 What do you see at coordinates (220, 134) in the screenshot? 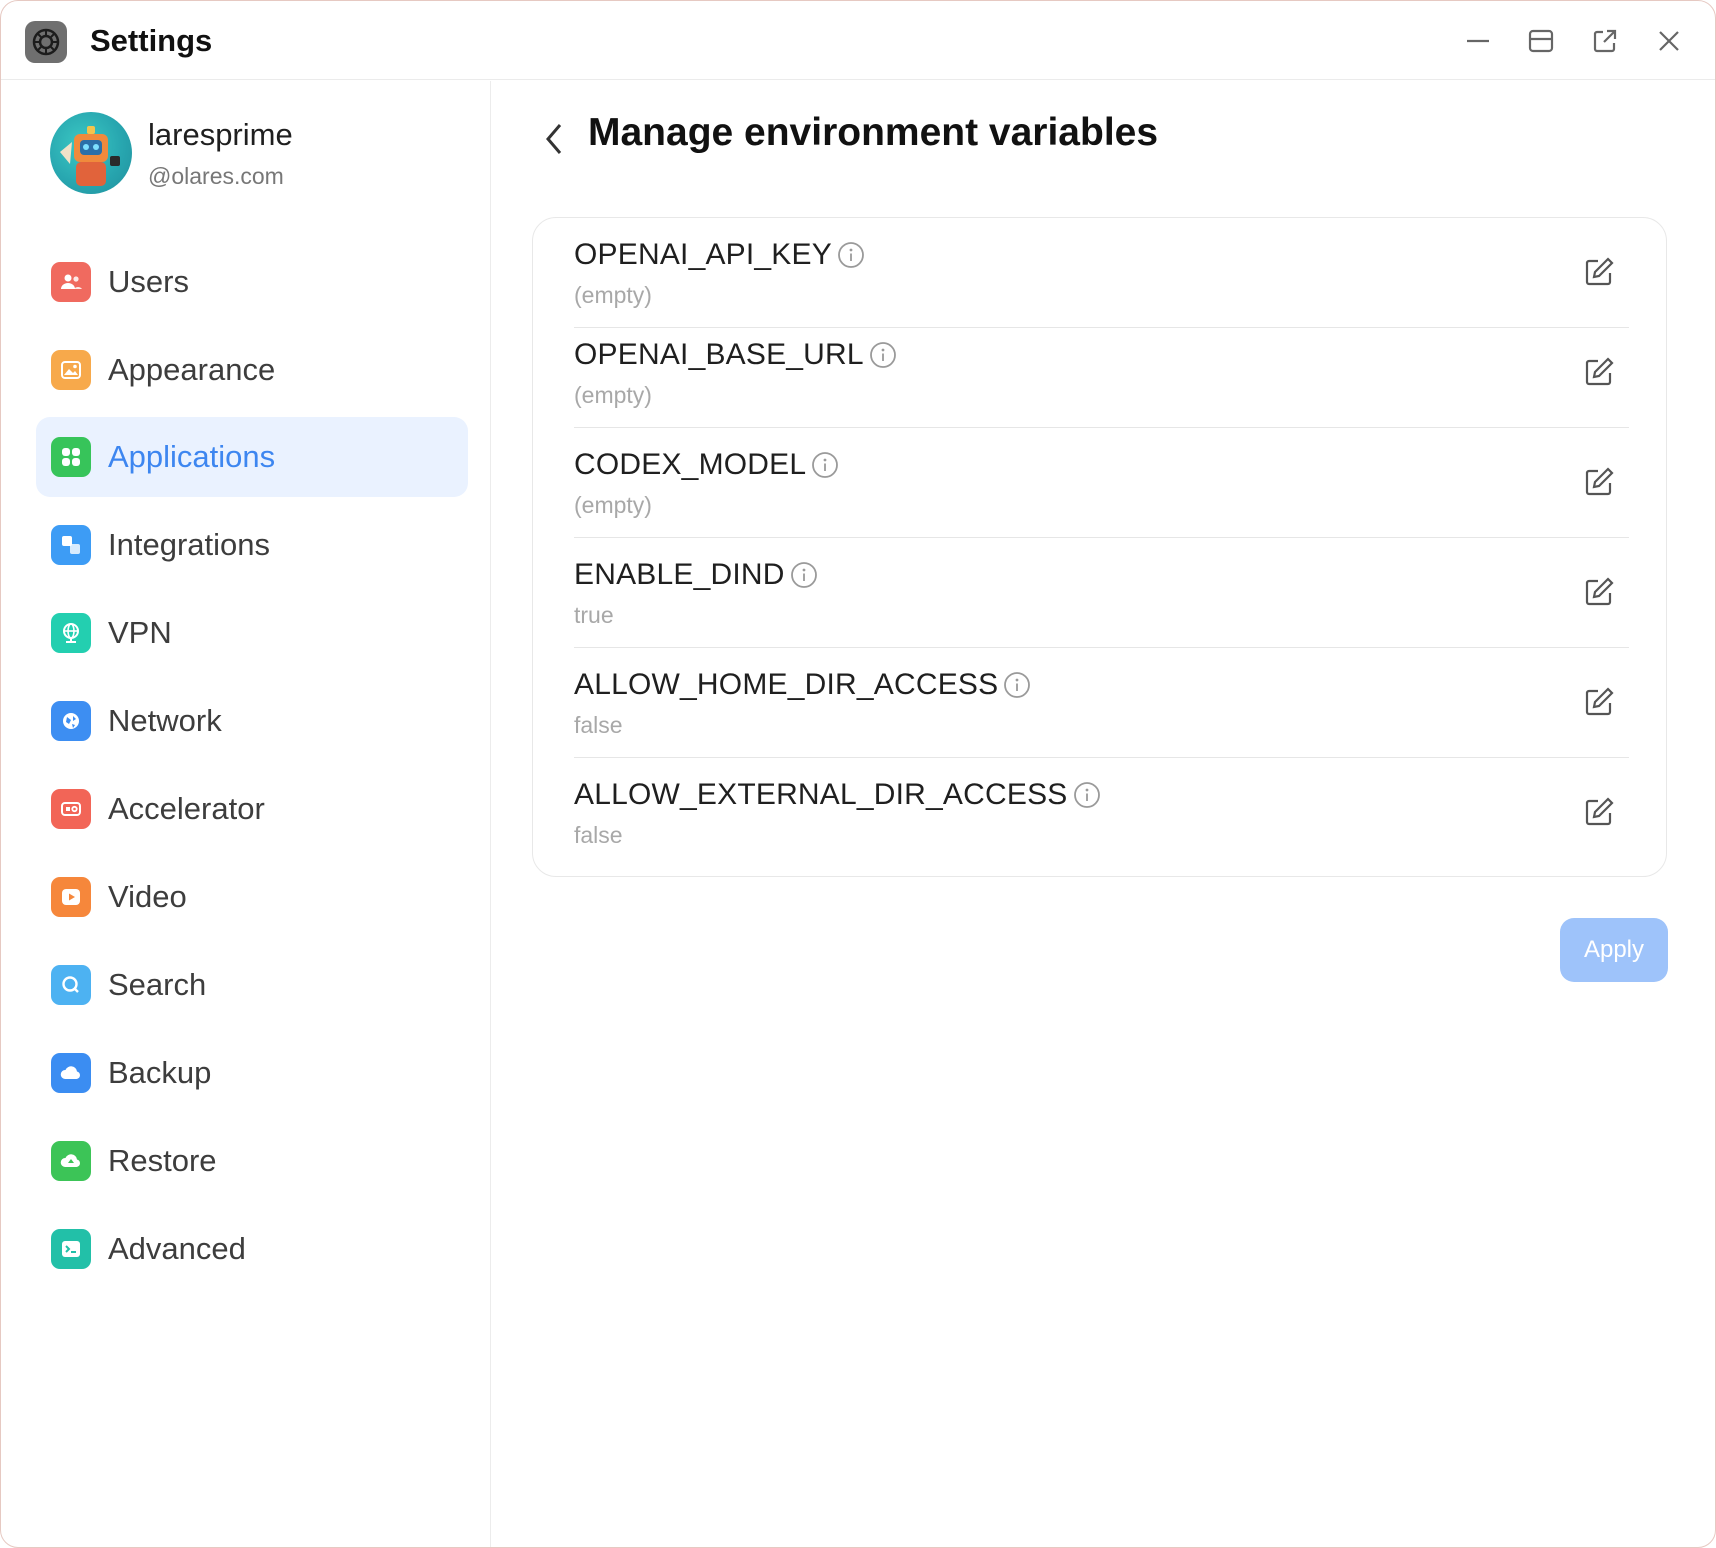
I see `username: laresprime` at bounding box center [220, 134].